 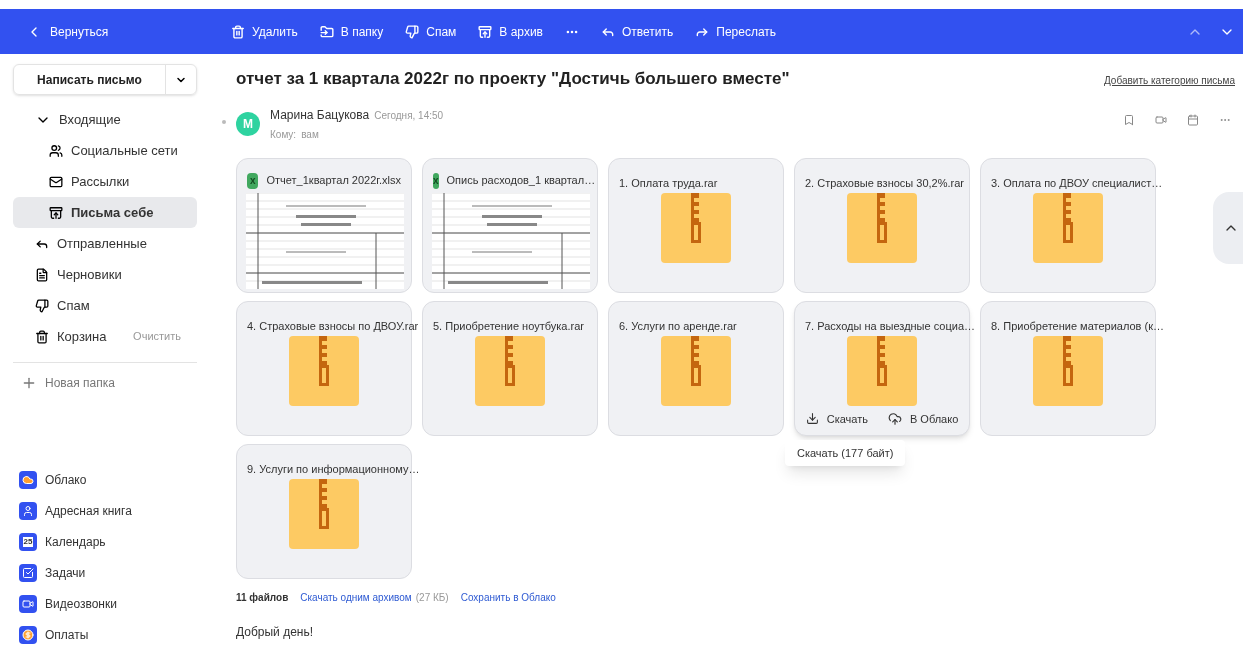 What do you see at coordinates (836, 418) in the screenshot?
I see `download-button: Скачать` at bounding box center [836, 418].